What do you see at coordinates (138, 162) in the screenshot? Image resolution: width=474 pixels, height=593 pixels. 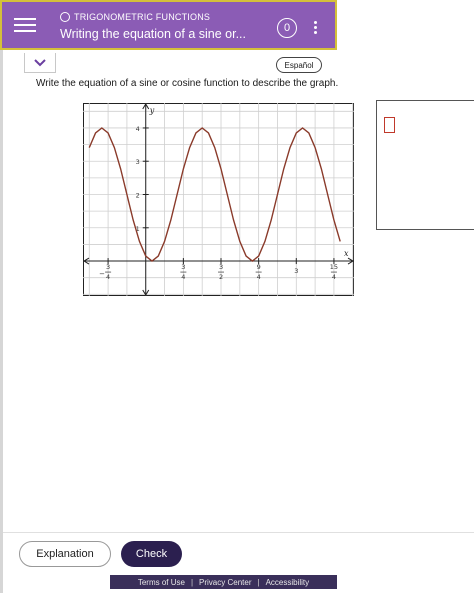 I see `y-tick-label: 3` at bounding box center [138, 162].